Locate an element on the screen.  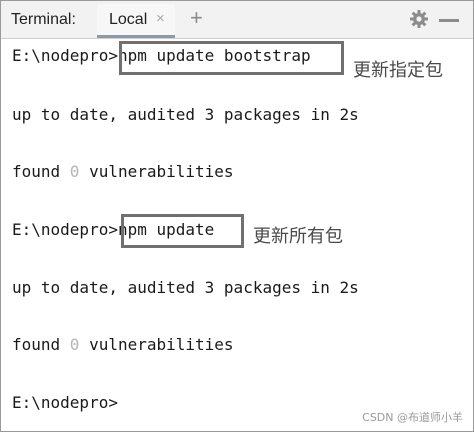
add-tab-icon: + is located at coordinates (196, 18).